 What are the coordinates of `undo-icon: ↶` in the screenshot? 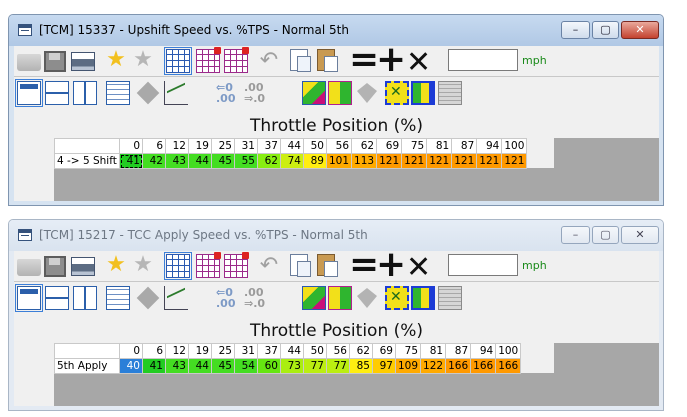 It's located at (269, 266).